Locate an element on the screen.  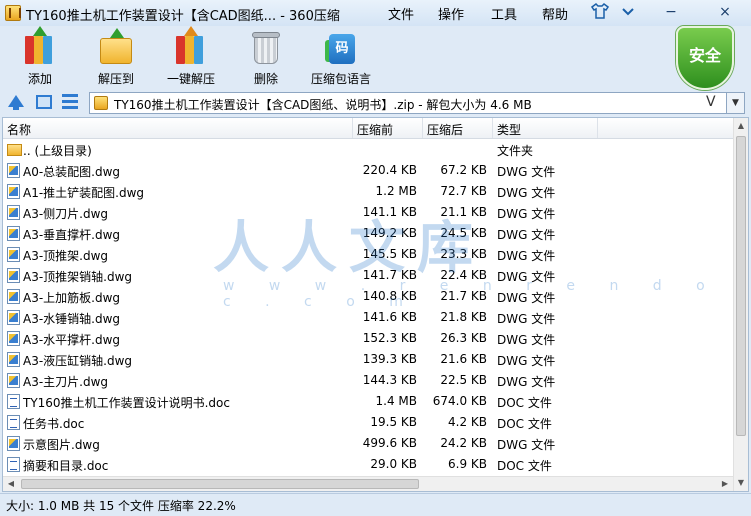
file-name: .. (上级目录) is located at coordinates (57, 151).